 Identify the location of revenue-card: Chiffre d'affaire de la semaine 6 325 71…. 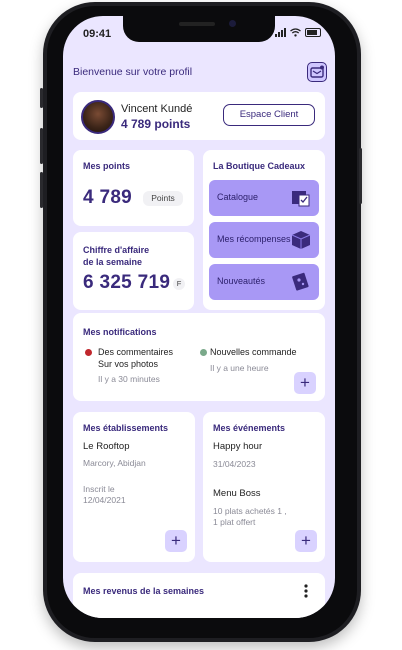
(133, 271).